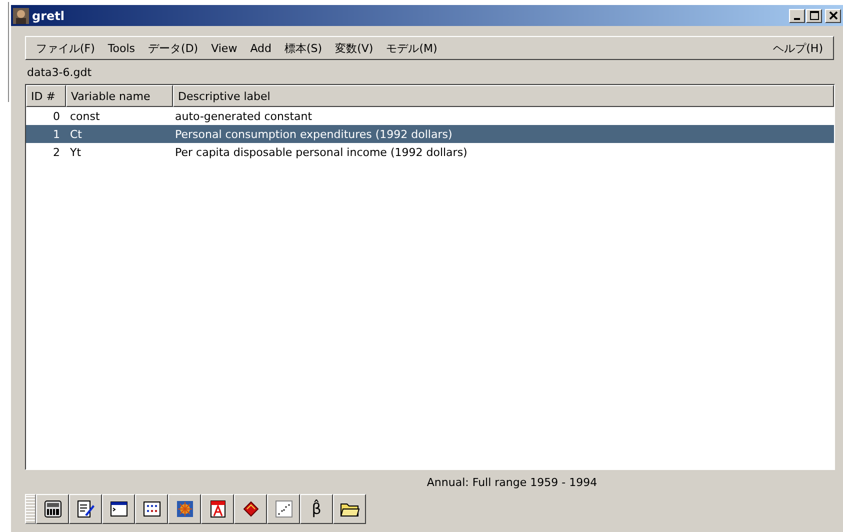 The image size is (843, 532). I want to click on table-row: 0 const auto-generated constant, so click(430, 116).